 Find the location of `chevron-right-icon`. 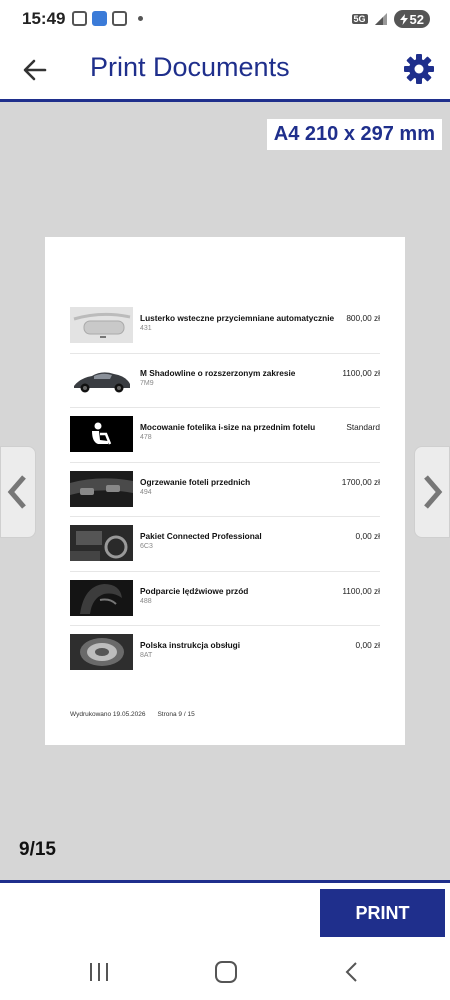

chevron-right-icon is located at coordinates (433, 492).